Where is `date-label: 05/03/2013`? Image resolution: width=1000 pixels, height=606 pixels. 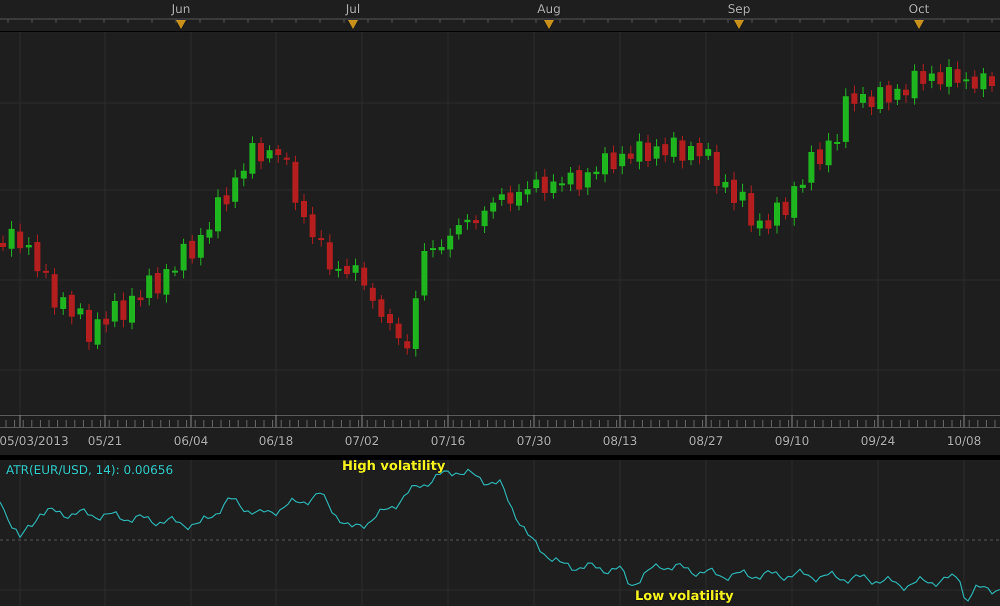
date-label: 05/03/2013 is located at coordinates (34, 441).